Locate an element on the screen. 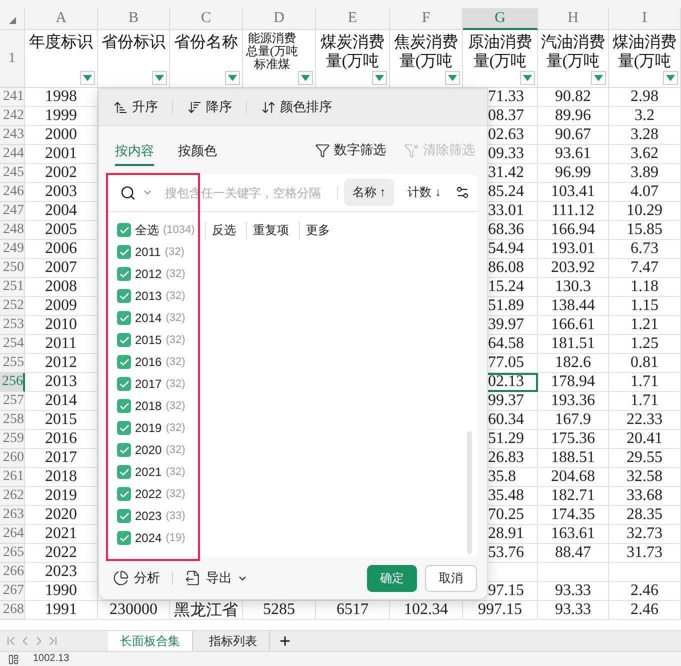  row-number: 241 is located at coordinates (12, 97).